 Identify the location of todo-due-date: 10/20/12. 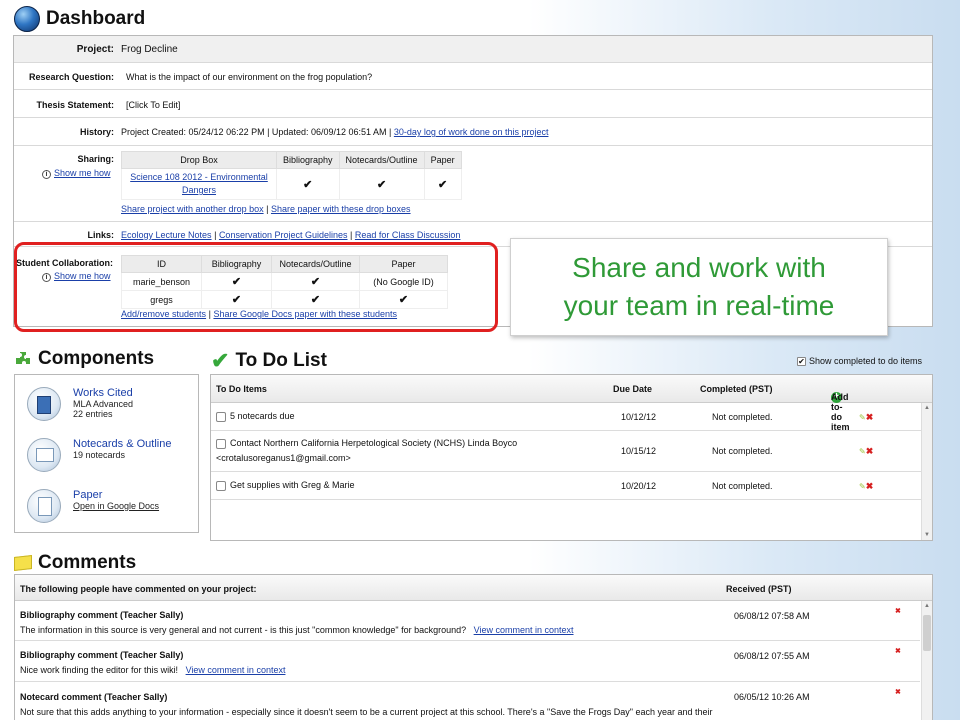
(639, 486).